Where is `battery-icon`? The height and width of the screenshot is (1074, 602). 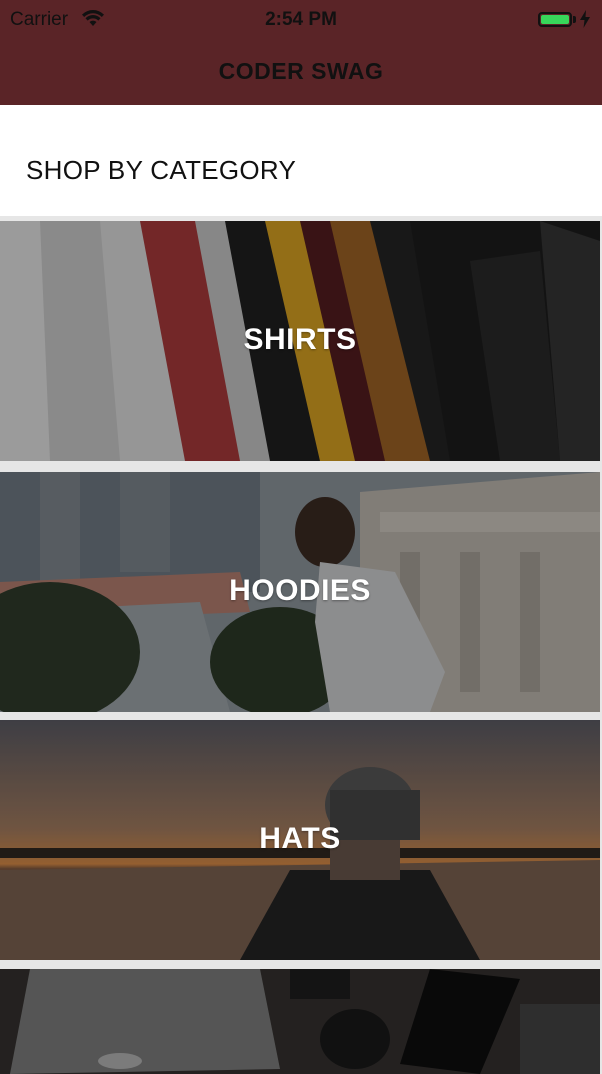
battery-icon is located at coordinates (555, 19).